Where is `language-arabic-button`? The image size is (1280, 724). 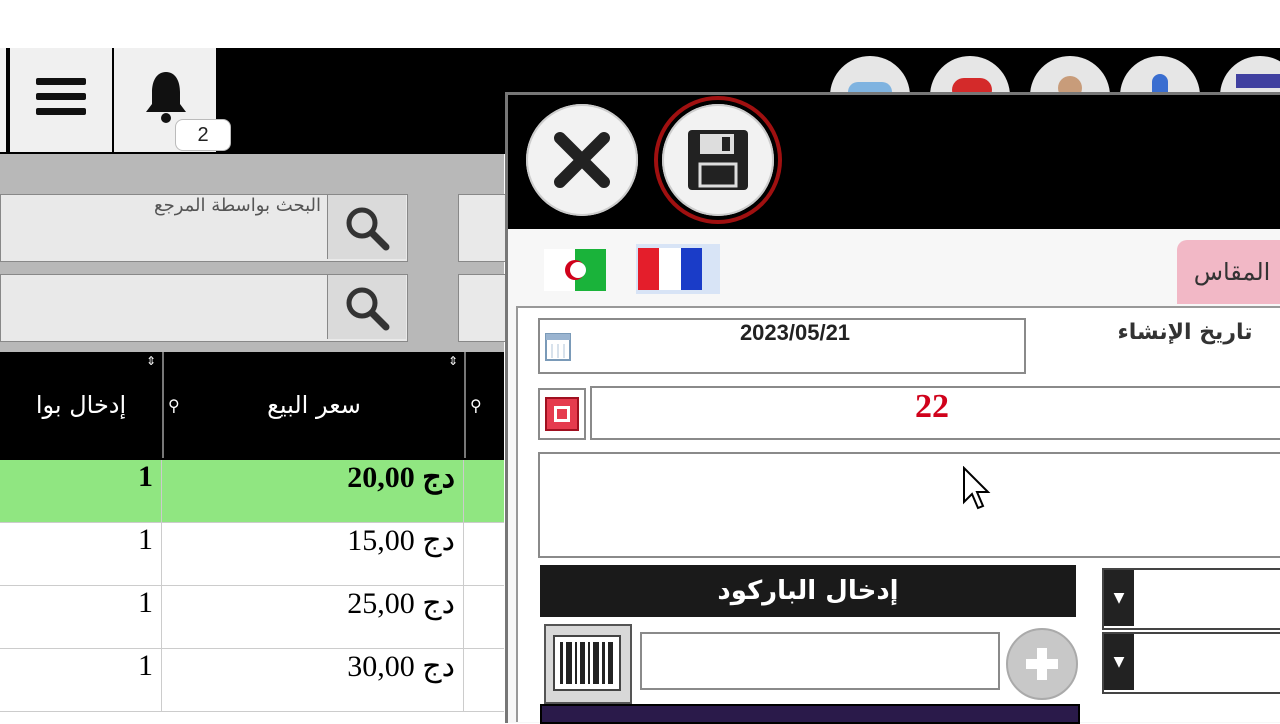 language-arabic-button is located at coordinates (575, 270).